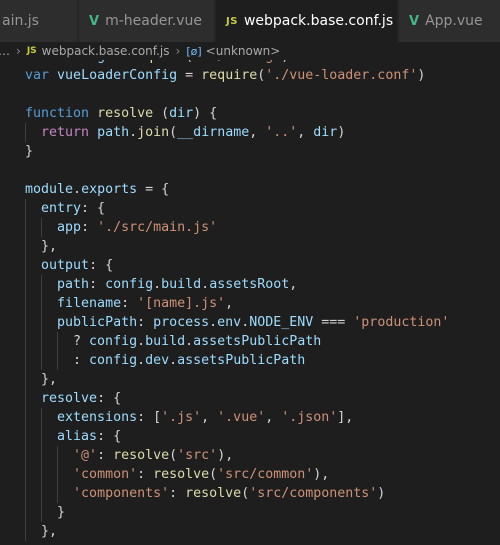 The image size is (500, 545). Describe the element at coordinates (237, 189) in the screenshot. I see `code-line: module.exports = {` at that location.